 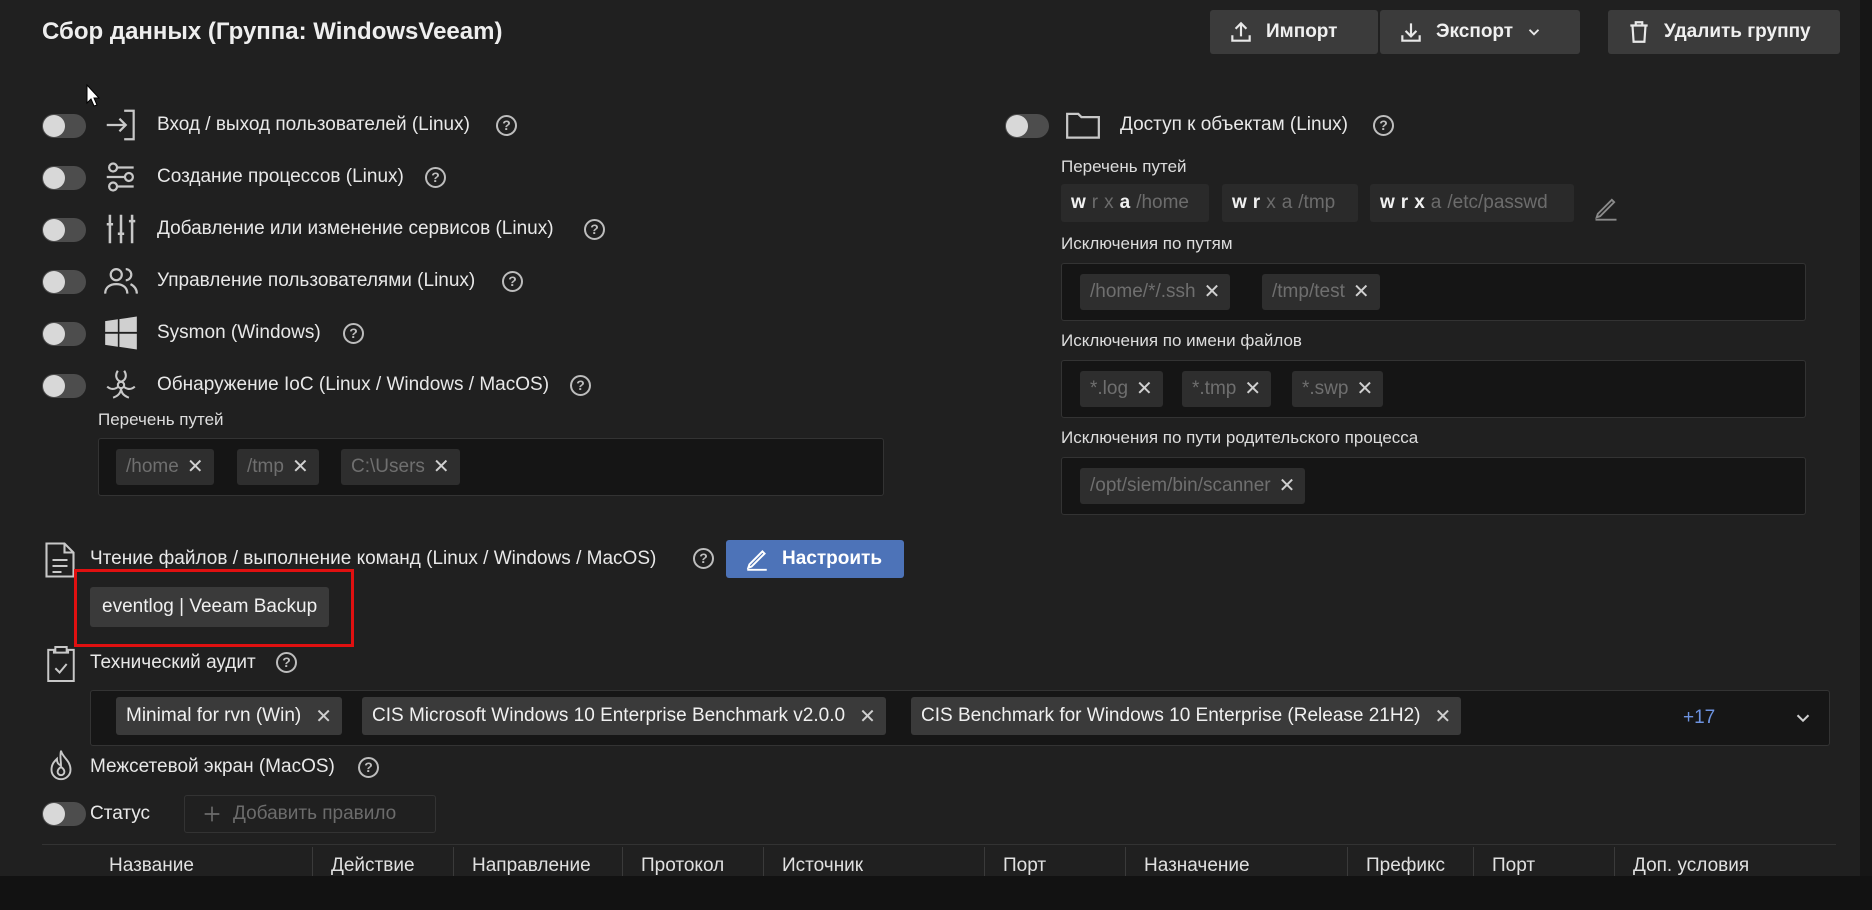 What do you see at coordinates (64, 814) in the screenshot?
I see `toggle-firewall-status` at bounding box center [64, 814].